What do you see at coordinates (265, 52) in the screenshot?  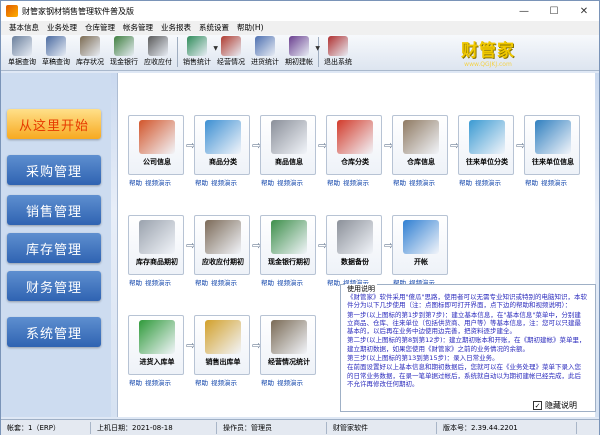 I see `toolbar-button-7: 进货统计` at bounding box center [265, 52].